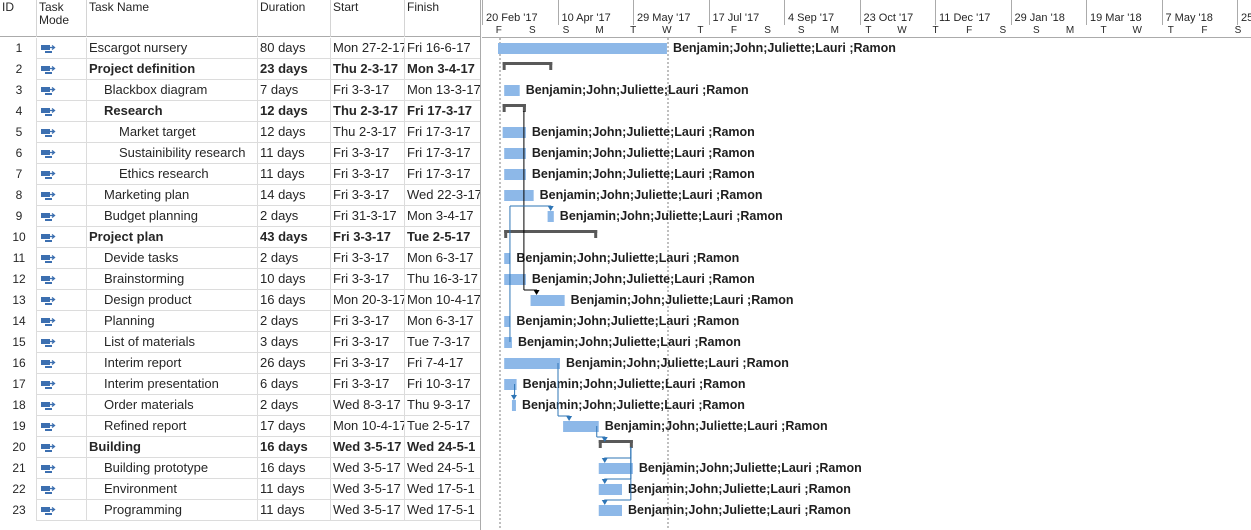 Image resolution: width=1251 pixels, height=530 pixels. What do you see at coordinates (368, 300) in the screenshot?
I see `task-start: Mon 20-3-17` at bounding box center [368, 300].